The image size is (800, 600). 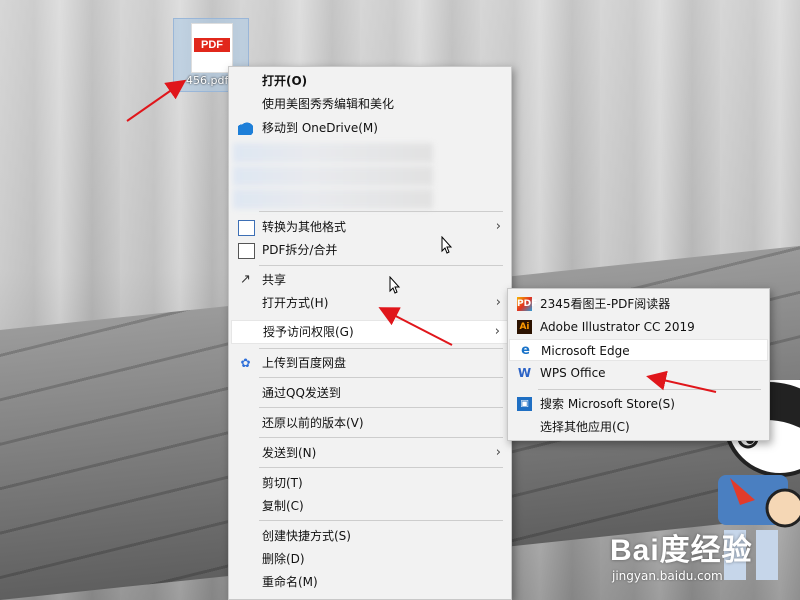 I want to click on menu-item-label: 转换为其他格式, so click(x=304, y=227).